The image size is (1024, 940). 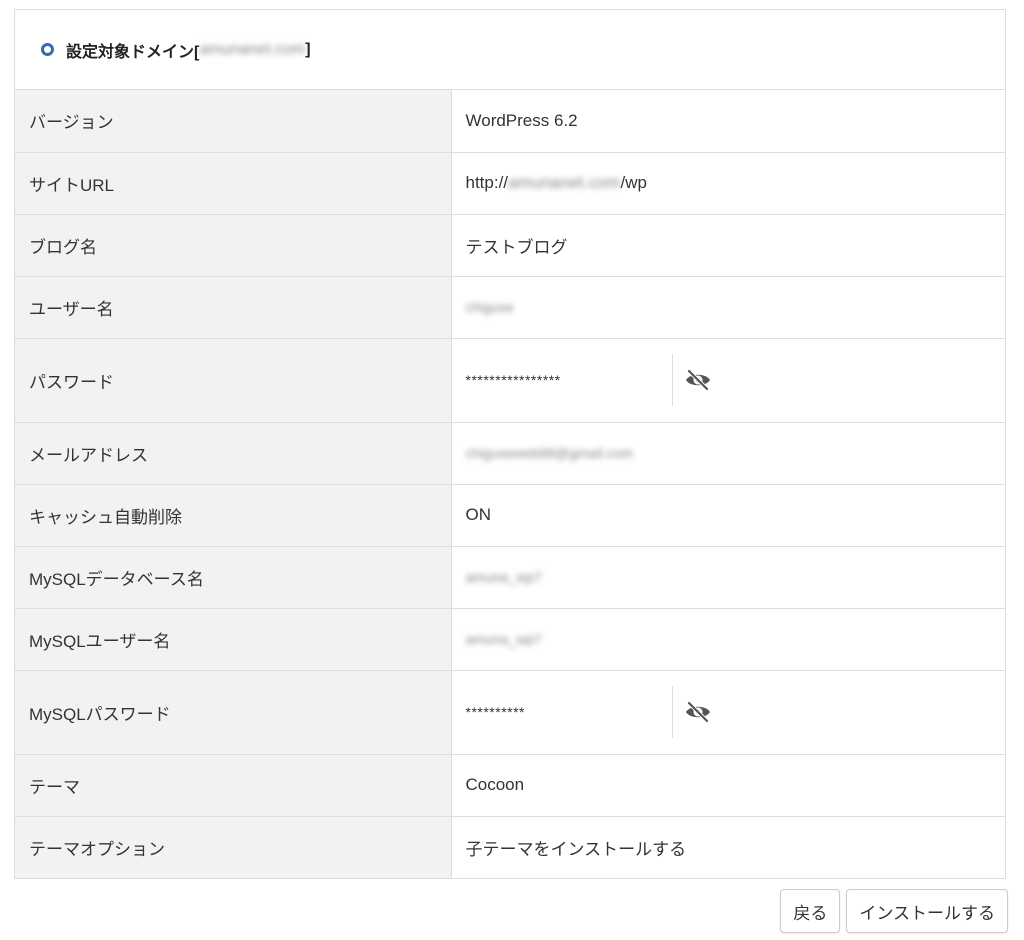 What do you see at coordinates (133, 52) in the screenshot?
I see `panel-title-prefix: 設定対象ドメイン[` at bounding box center [133, 52].